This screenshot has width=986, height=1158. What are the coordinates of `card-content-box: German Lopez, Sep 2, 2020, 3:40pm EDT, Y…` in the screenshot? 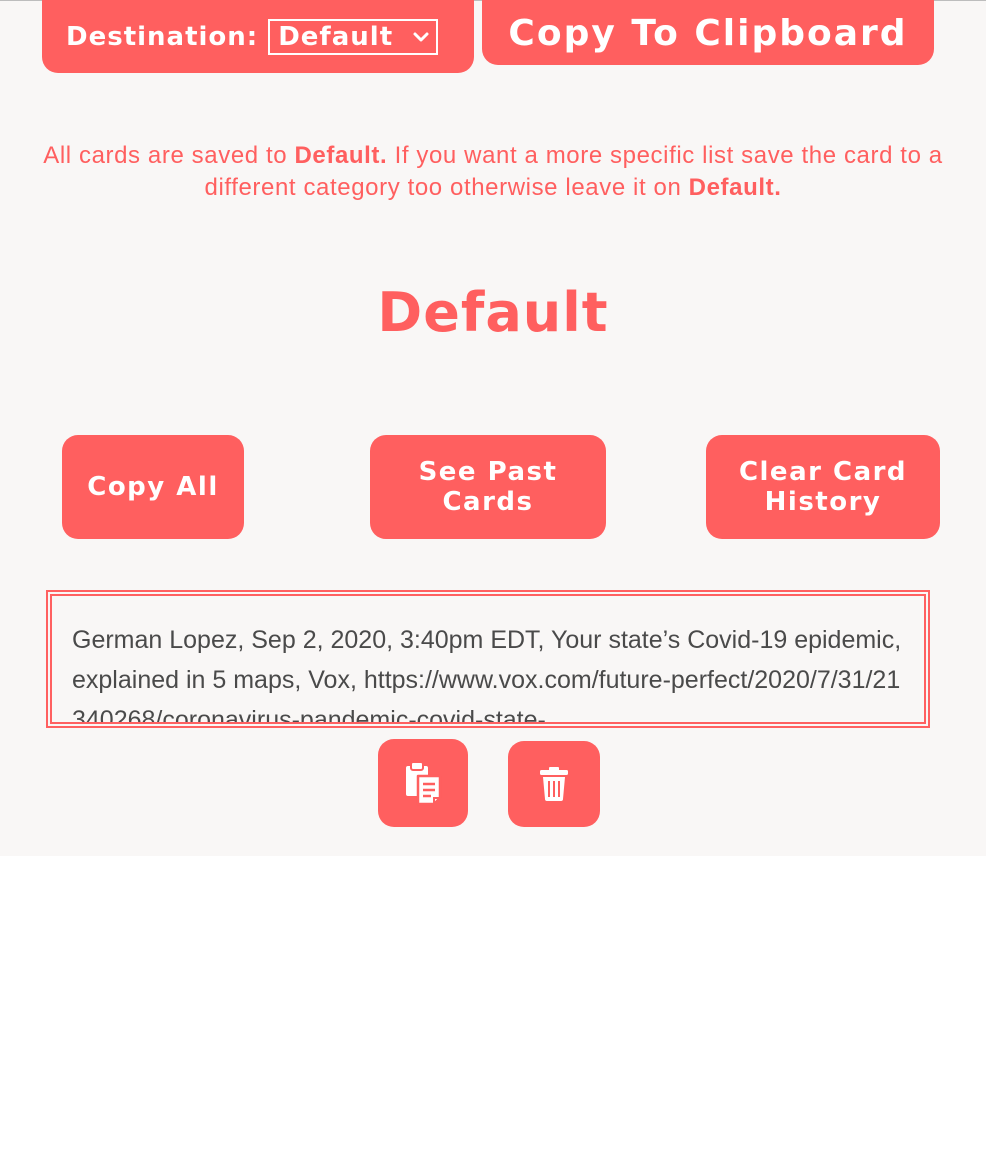 It's located at (488, 659).